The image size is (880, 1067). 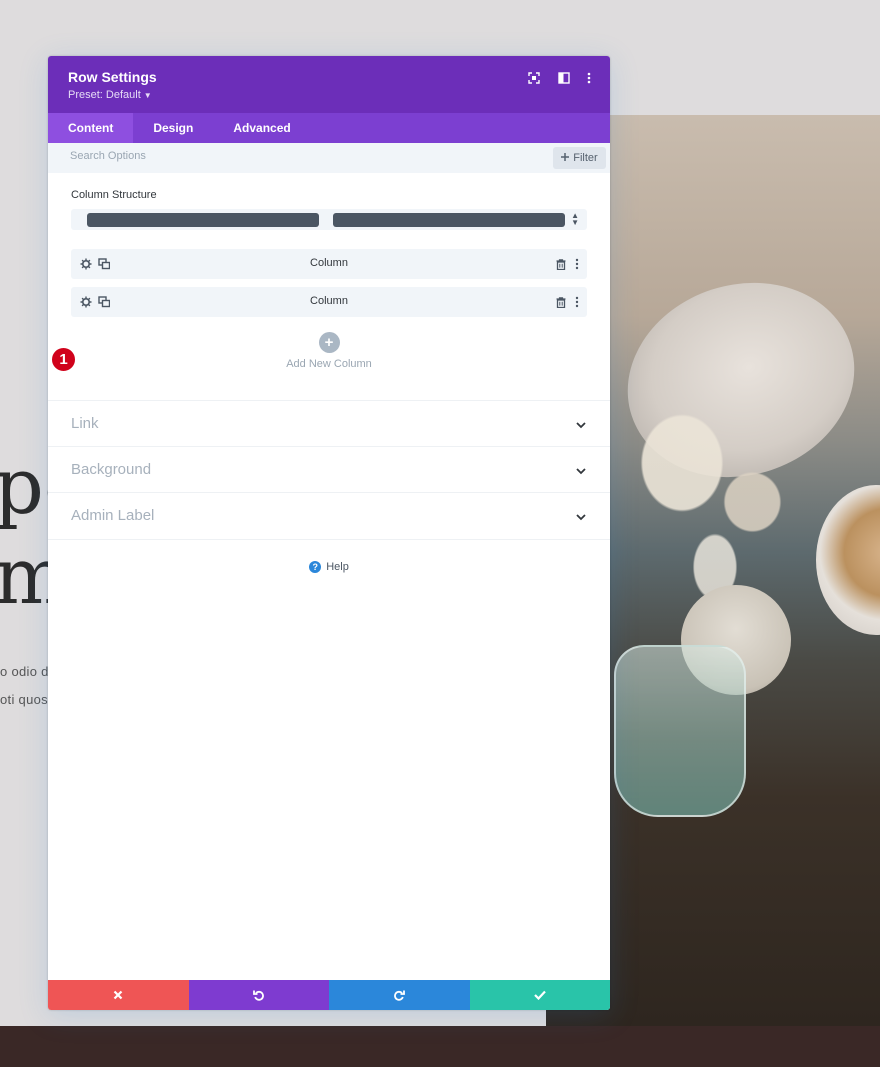 I want to click on modal-footer-actions, so click(x=329, y=995).